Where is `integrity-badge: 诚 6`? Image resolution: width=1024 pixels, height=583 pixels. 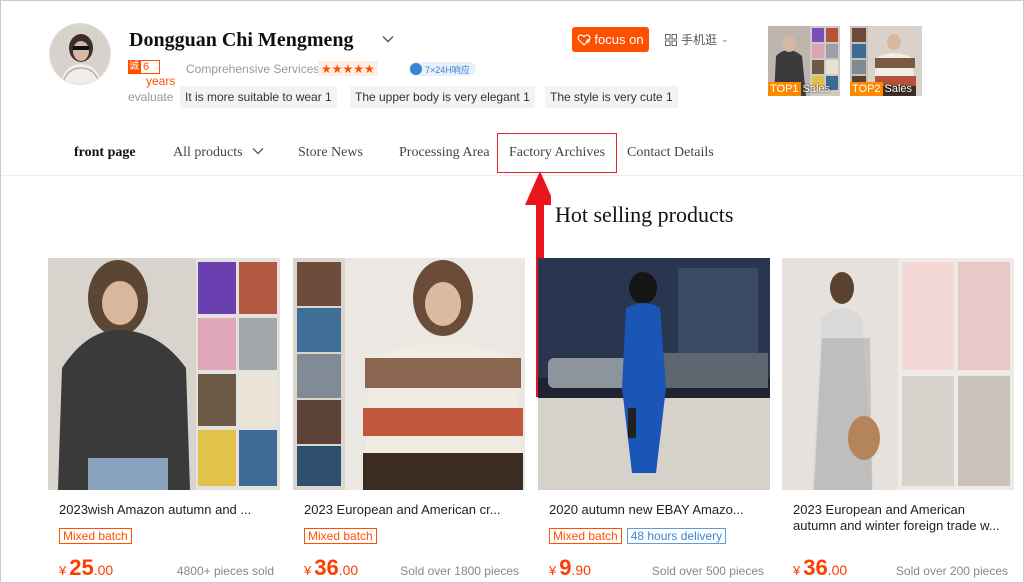
integrity-badge: 诚 6 is located at coordinates (144, 67).